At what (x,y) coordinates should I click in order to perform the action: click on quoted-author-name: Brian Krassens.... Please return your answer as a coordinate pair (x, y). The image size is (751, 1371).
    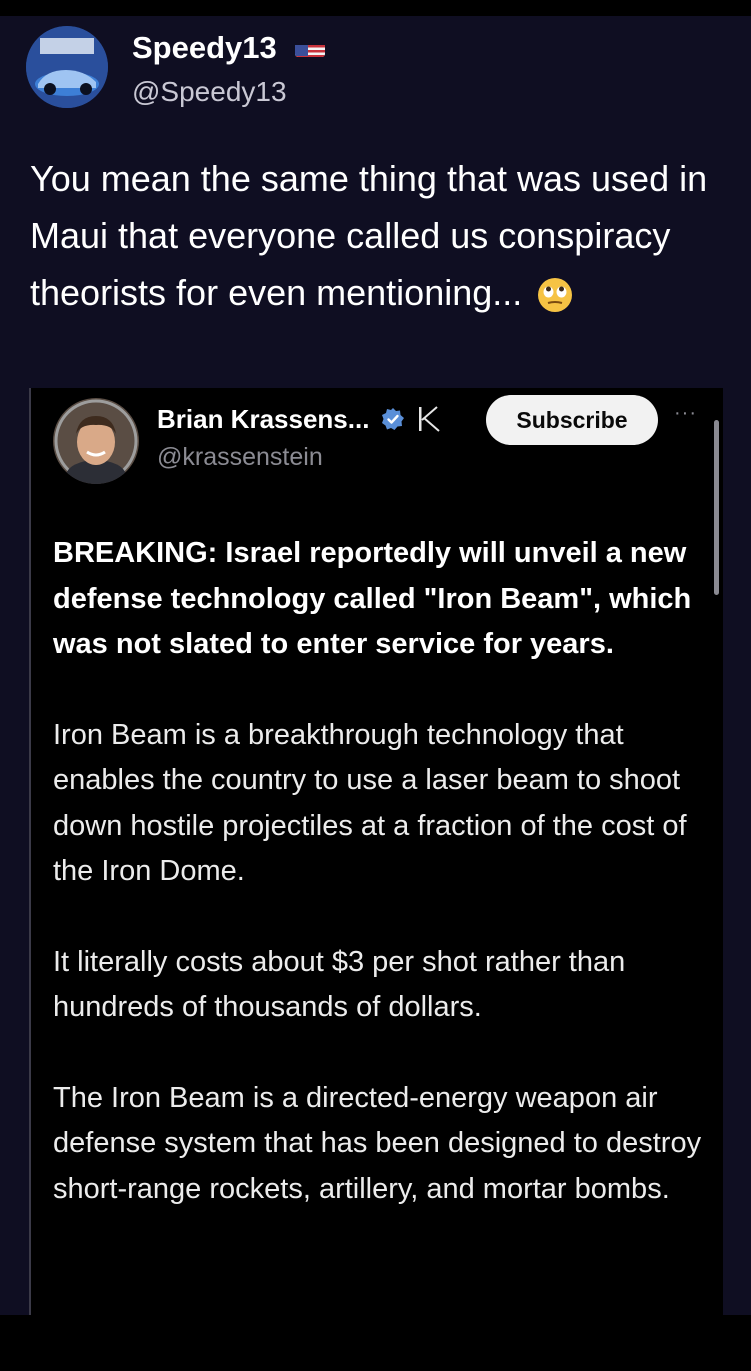
    Looking at the image, I should click on (300, 420).